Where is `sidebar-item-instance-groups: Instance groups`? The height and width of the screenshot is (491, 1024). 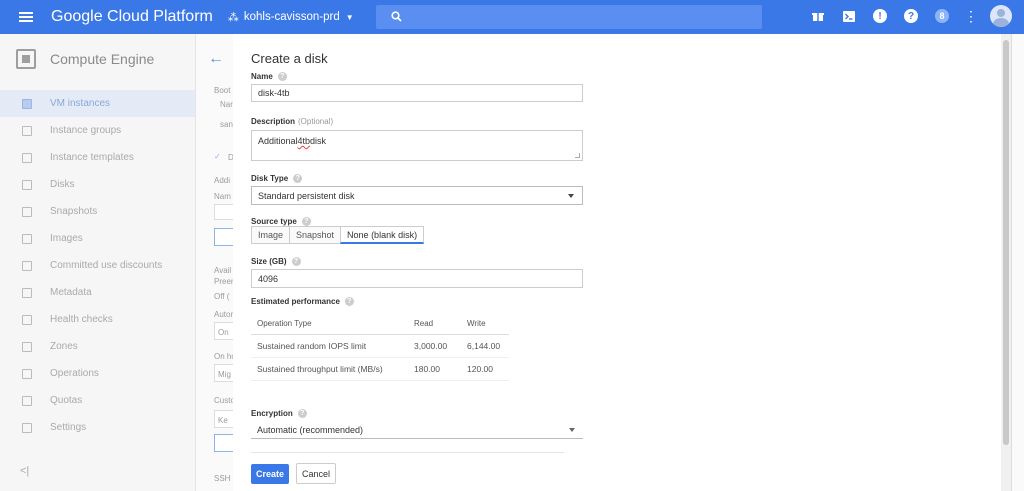 sidebar-item-instance-groups: Instance groups is located at coordinates (97, 130).